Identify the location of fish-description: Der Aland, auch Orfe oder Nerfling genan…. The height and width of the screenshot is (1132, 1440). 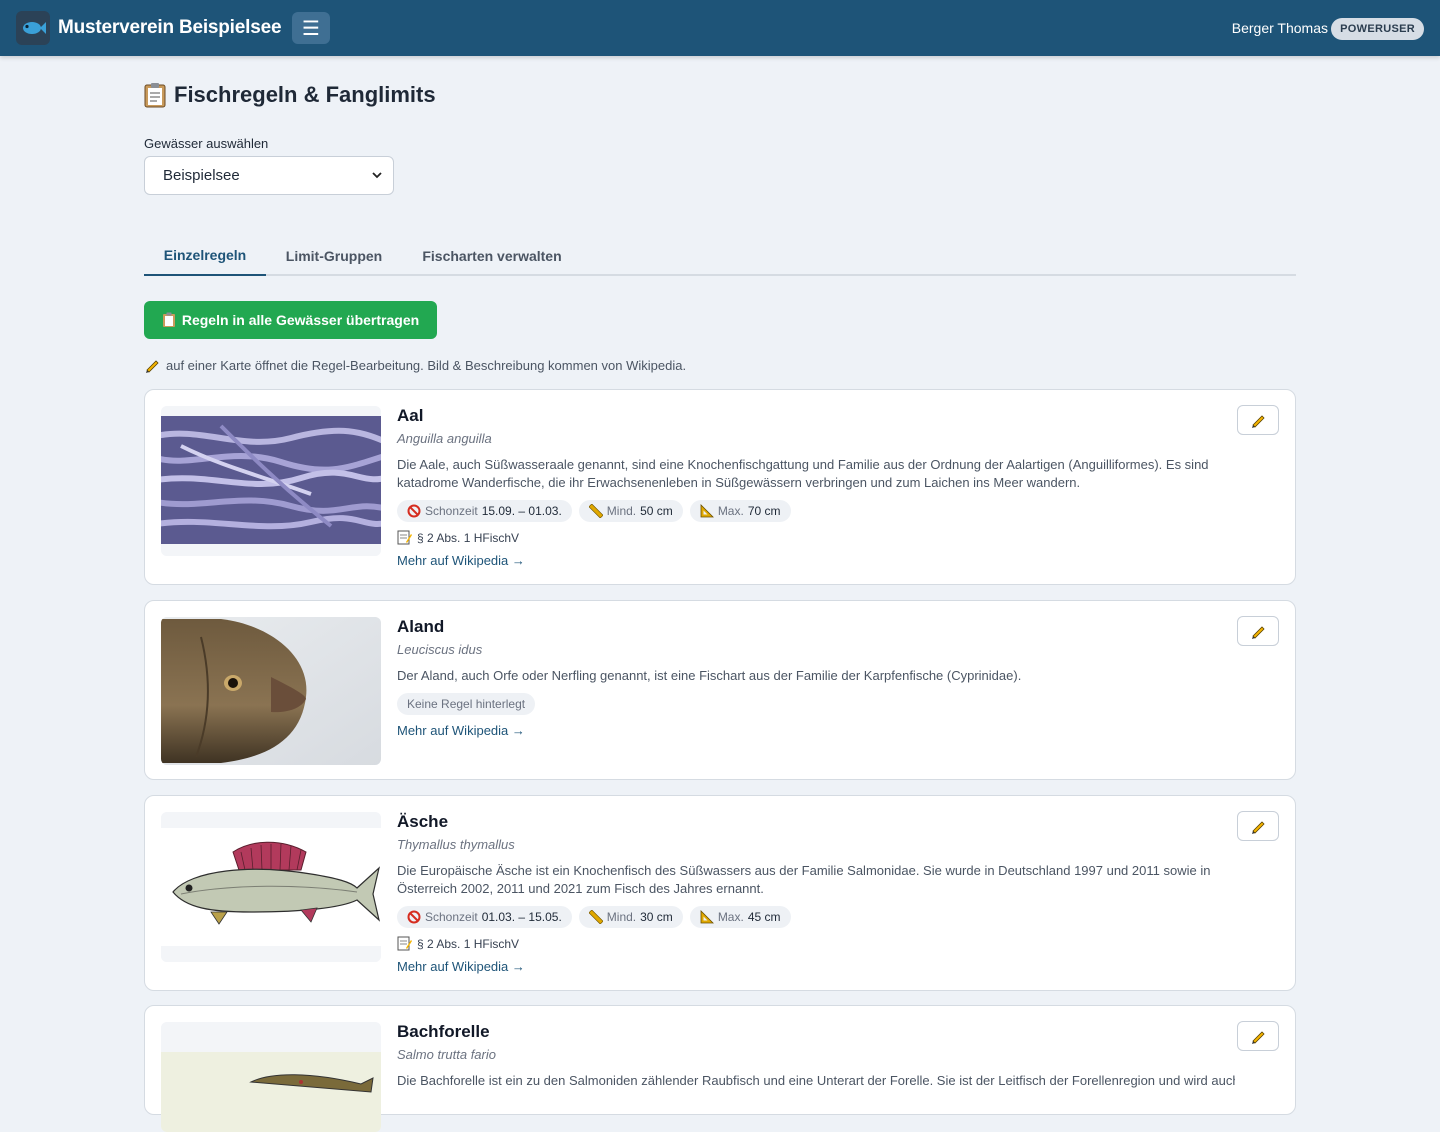
(709, 675).